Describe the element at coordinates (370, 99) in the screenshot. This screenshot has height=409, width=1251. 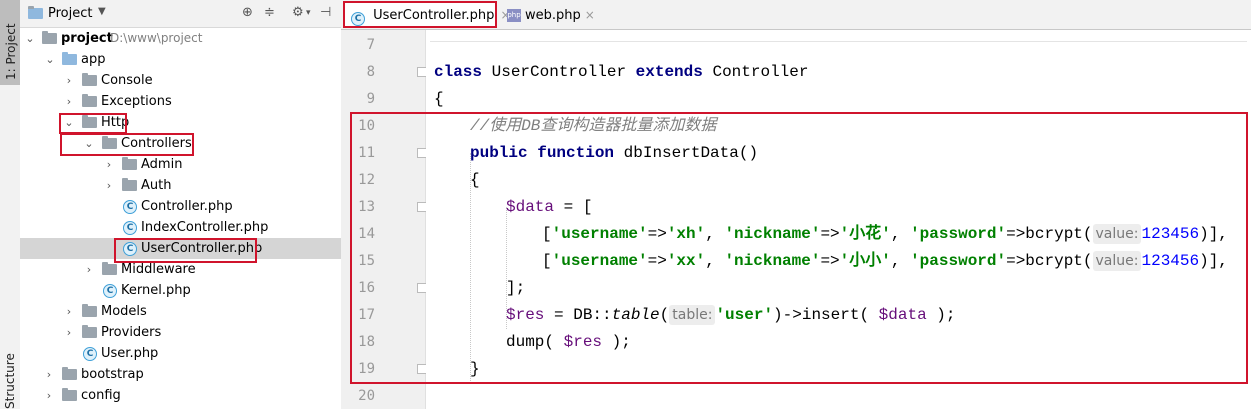
I see `line-number: 9` at that location.